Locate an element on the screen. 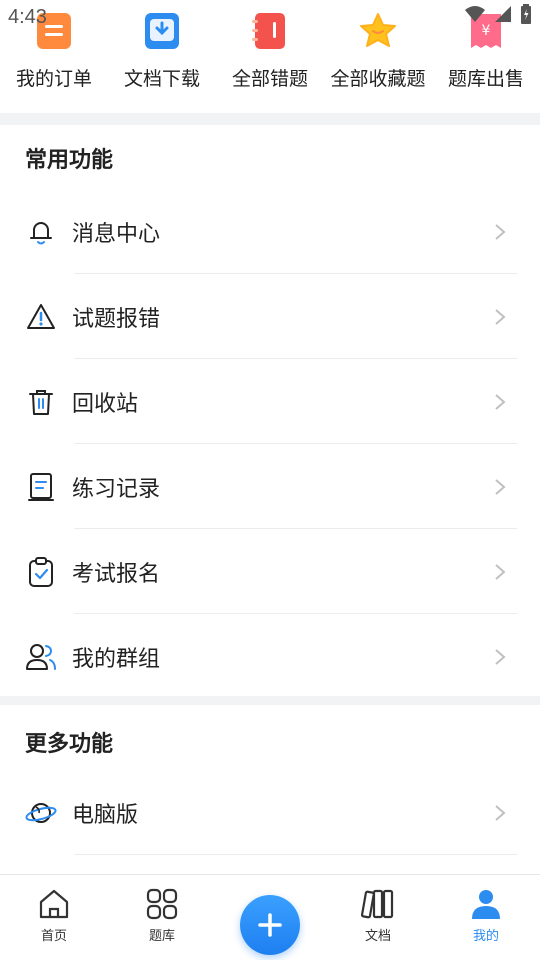 The width and height of the screenshot is (540, 960). bottom-nav: 首页 题库 文档 我的 is located at coordinates (270, 917).